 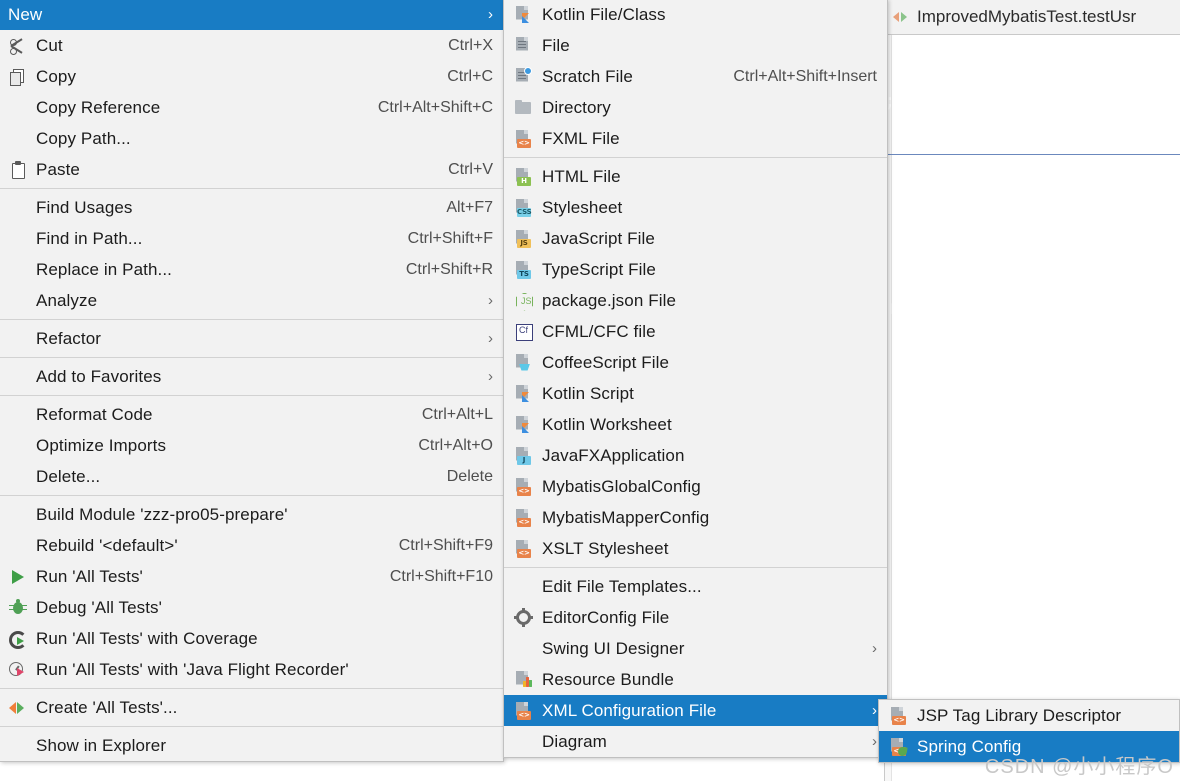 What do you see at coordinates (524, 239) in the screenshot?
I see `javascript-file-icon: JS` at bounding box center [524, 239].